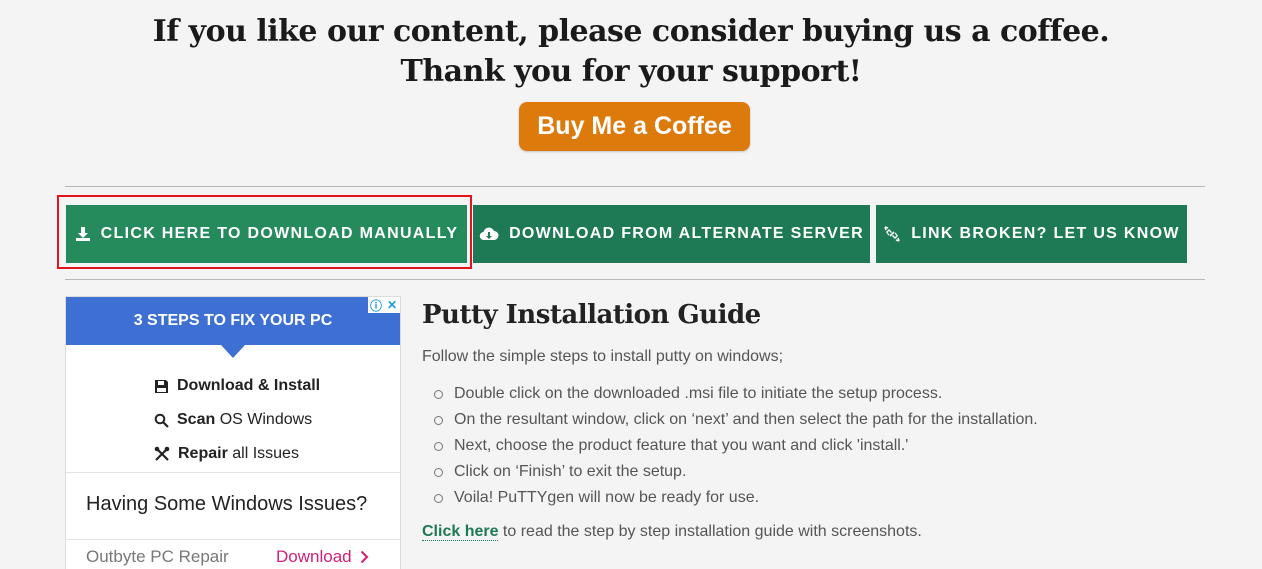 The width and height of the screenshot is (1262, 569). What do you see at coordinates (162, 453) in the screenshot?
I see `tools-icon` at bounding box center [162, 453].